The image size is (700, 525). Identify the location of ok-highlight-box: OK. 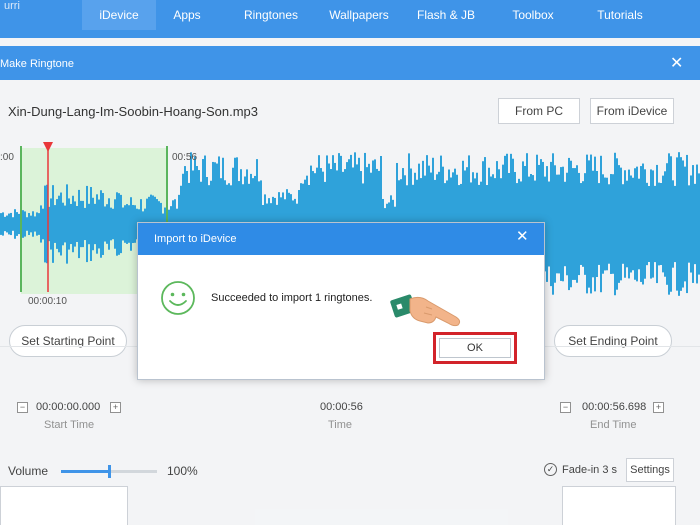
(475, 348).